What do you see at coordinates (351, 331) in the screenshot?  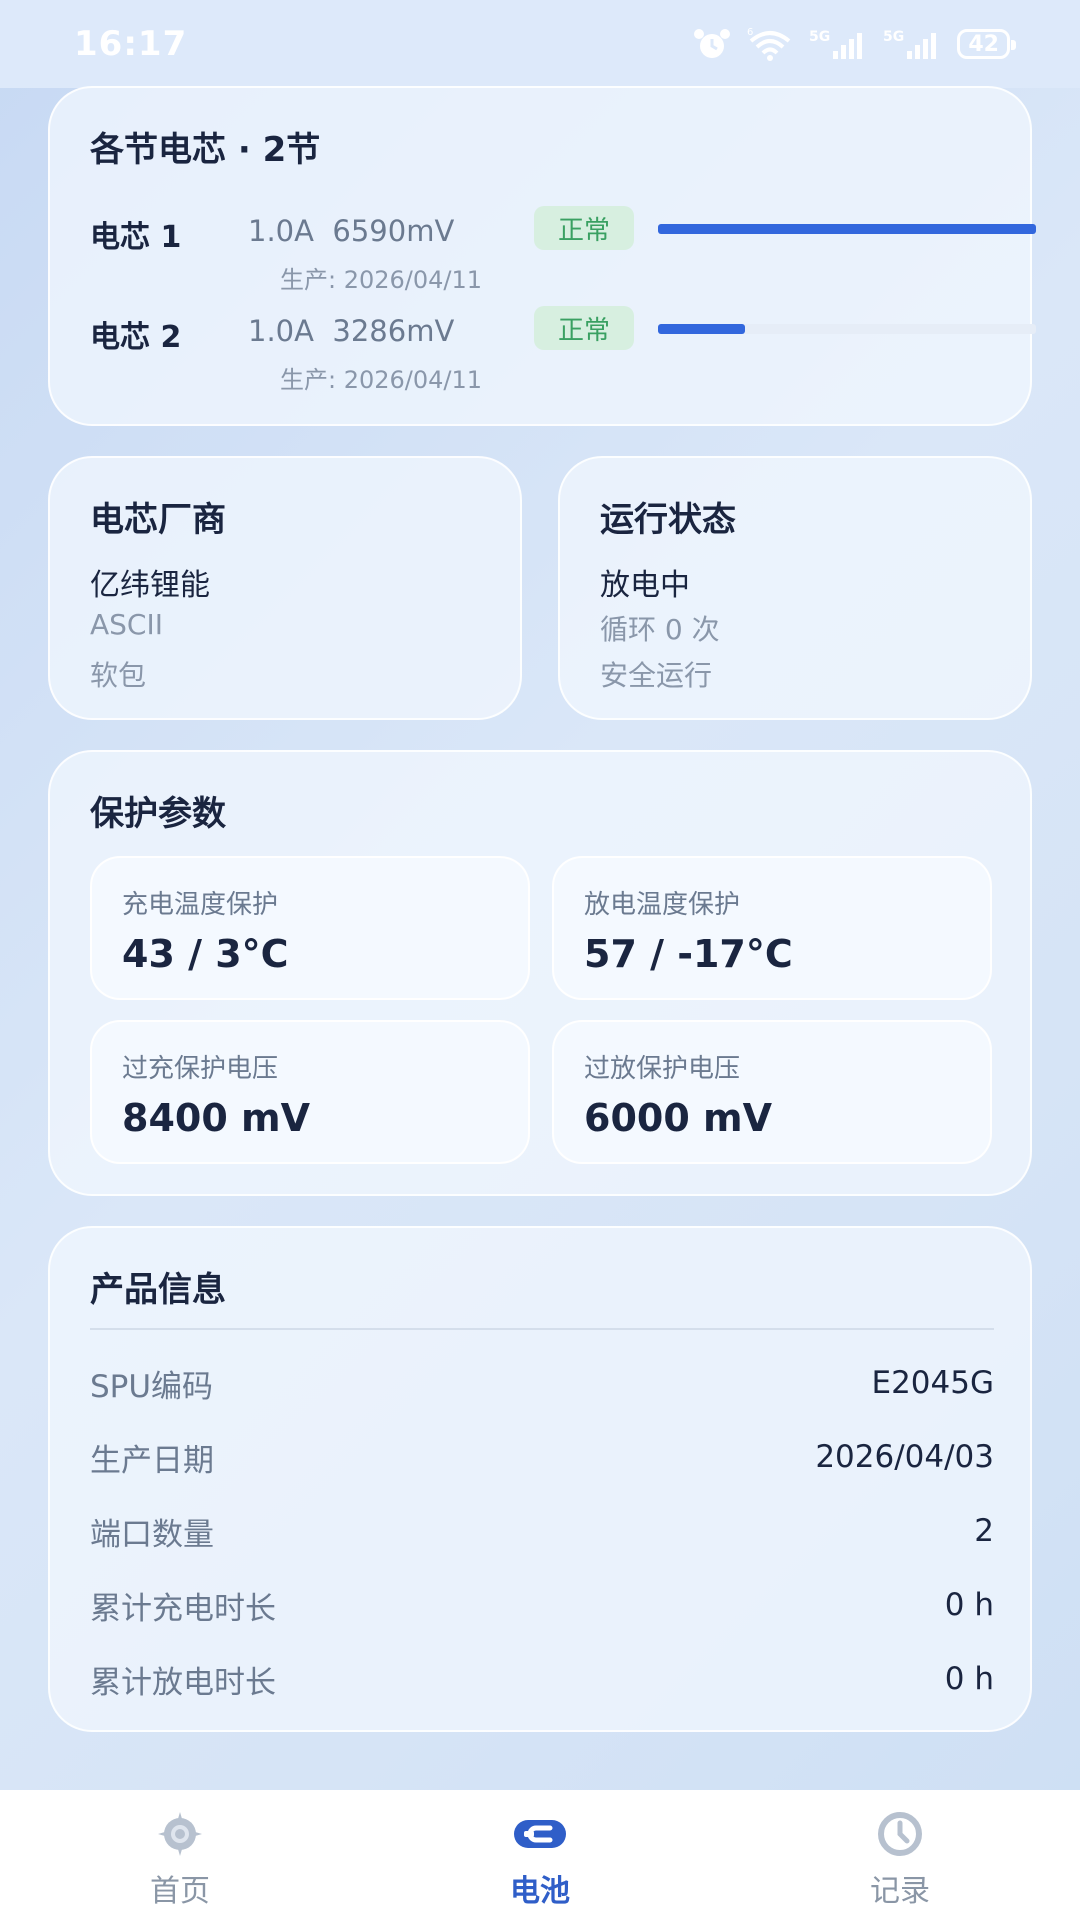 I see `cell-stats: 1.0A 3286mV` at bounding box center [351, 331].